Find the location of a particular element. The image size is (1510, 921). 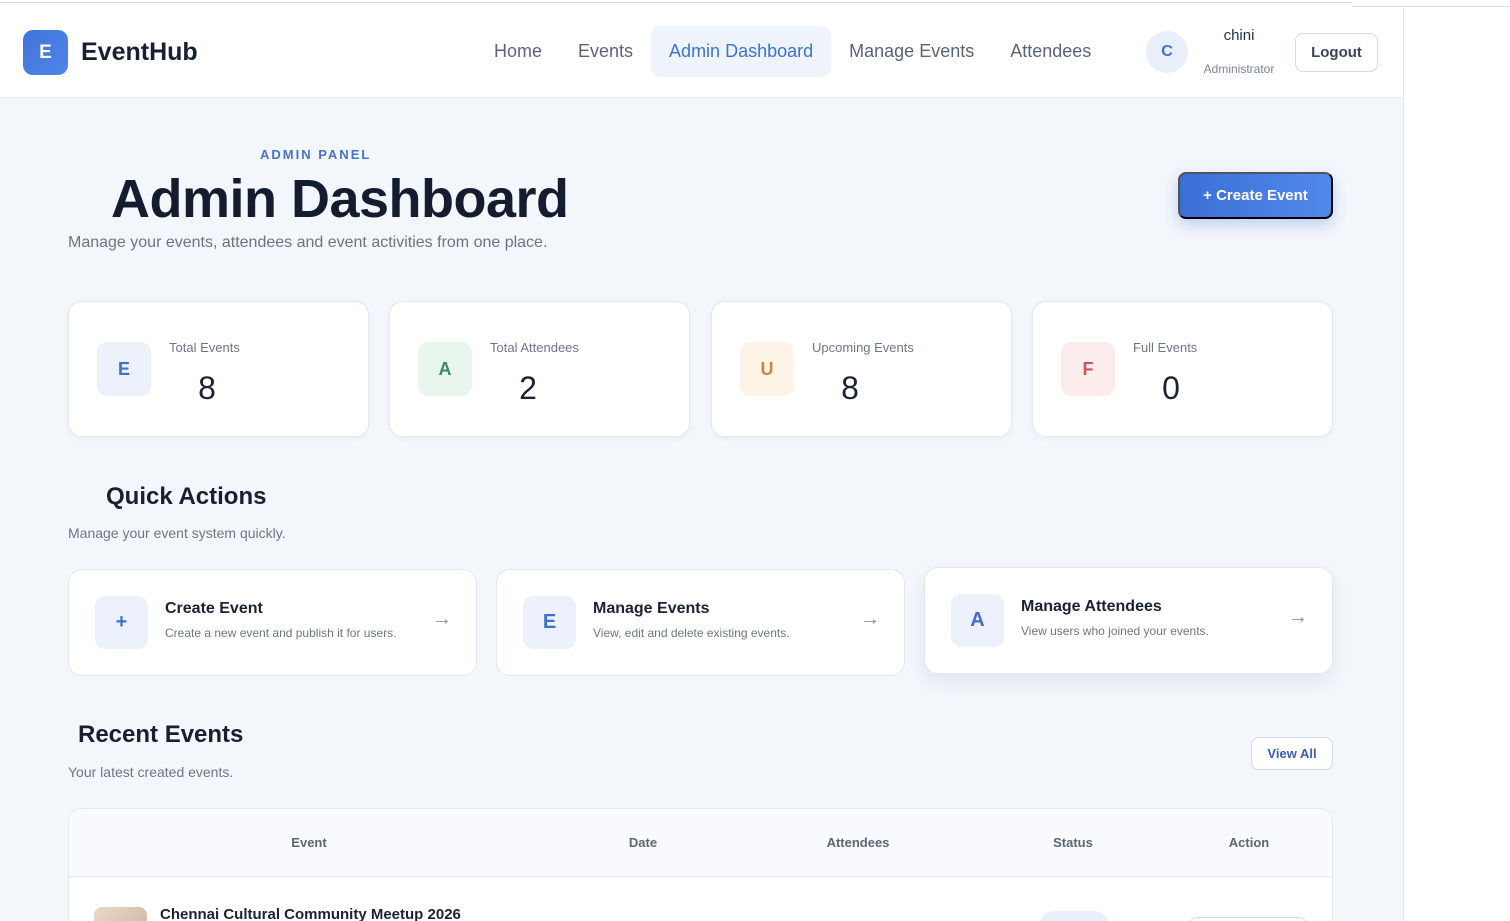

column-header-attendees: Attendees is located at coordinates (858, 842).